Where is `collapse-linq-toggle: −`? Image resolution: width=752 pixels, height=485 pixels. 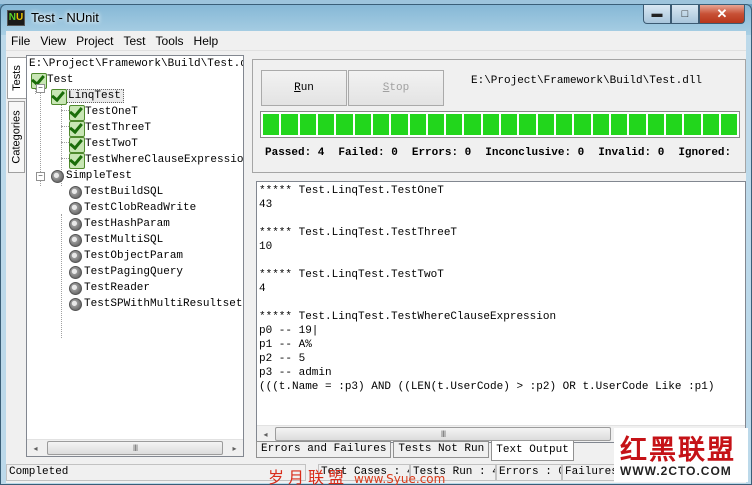 collapse-linq-toggle: − is located at coordinates (40, 88).